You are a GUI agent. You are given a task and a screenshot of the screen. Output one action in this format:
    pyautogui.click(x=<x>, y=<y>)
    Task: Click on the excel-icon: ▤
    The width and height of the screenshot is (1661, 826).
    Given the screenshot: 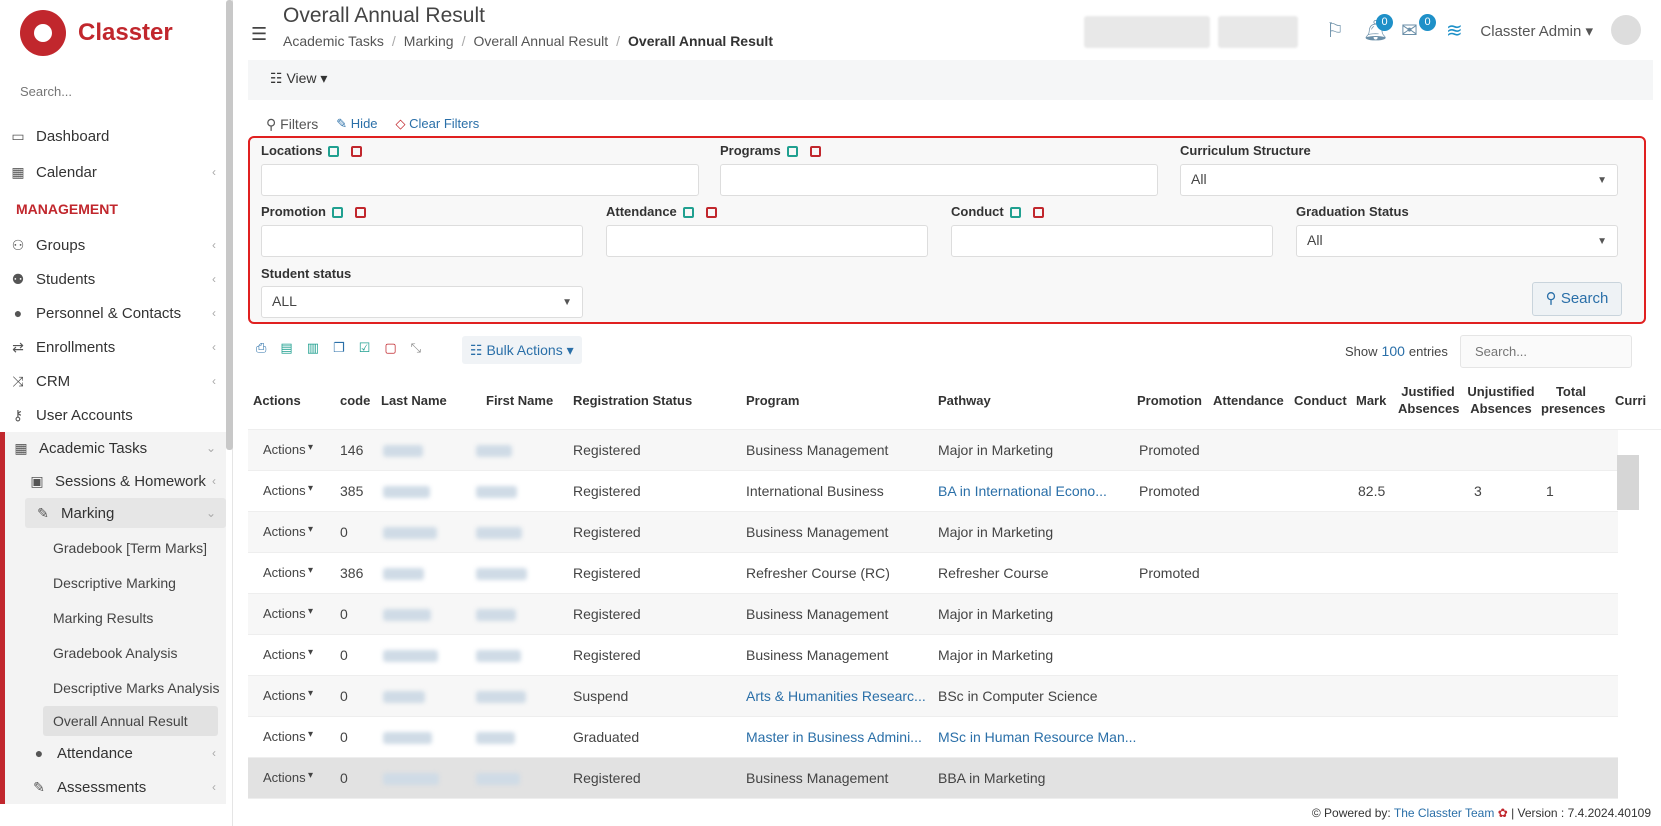 What is the action you would take?
    pyautogui.click(x=286, y=348)
    